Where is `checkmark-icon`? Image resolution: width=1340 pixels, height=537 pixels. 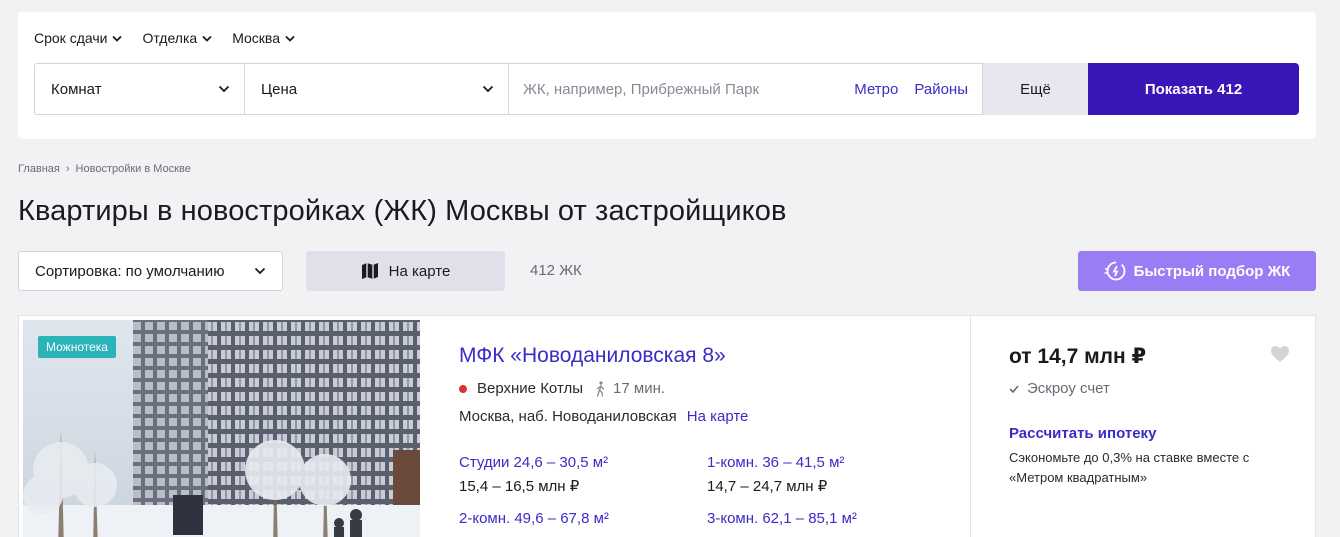
checkmark-icon is located at coordinates (1014, 388).